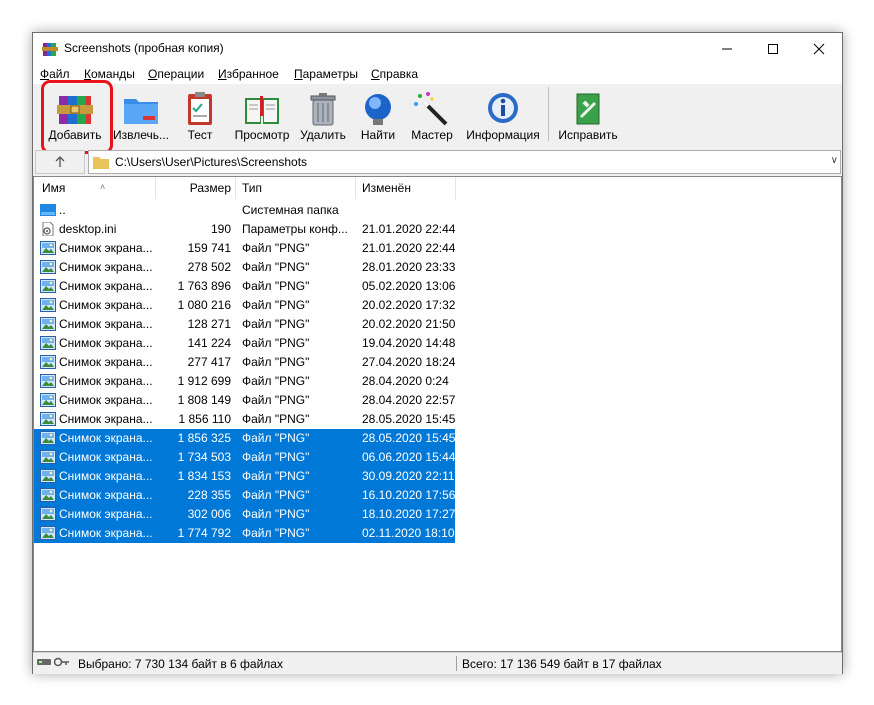 This screenshot has width=874, height=705. What do you see at coordinates (194, 188) in the screenshot?
I see `column-header-size: Размер` at bounding box center [194, 188].